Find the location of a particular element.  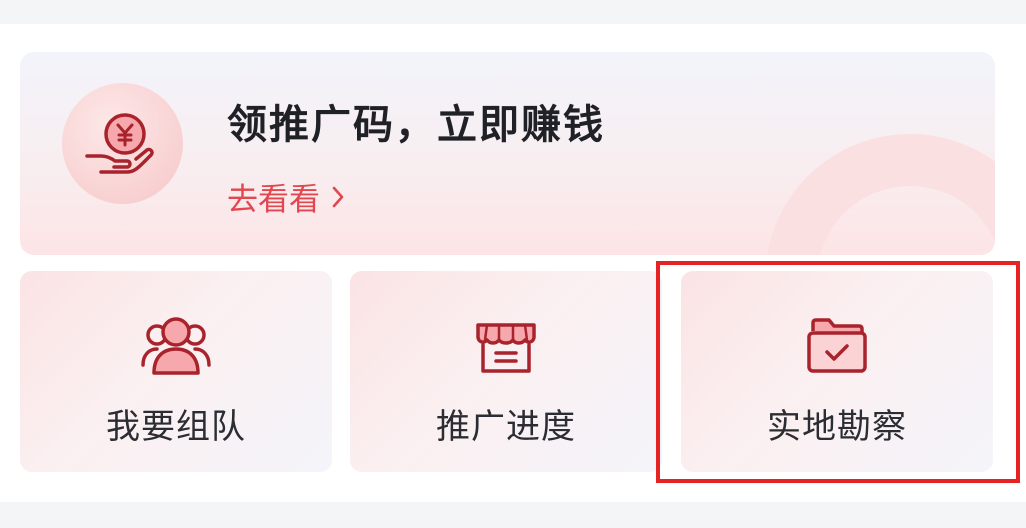

team-up-button: 我要组队 is located at coordinates (176, 371).